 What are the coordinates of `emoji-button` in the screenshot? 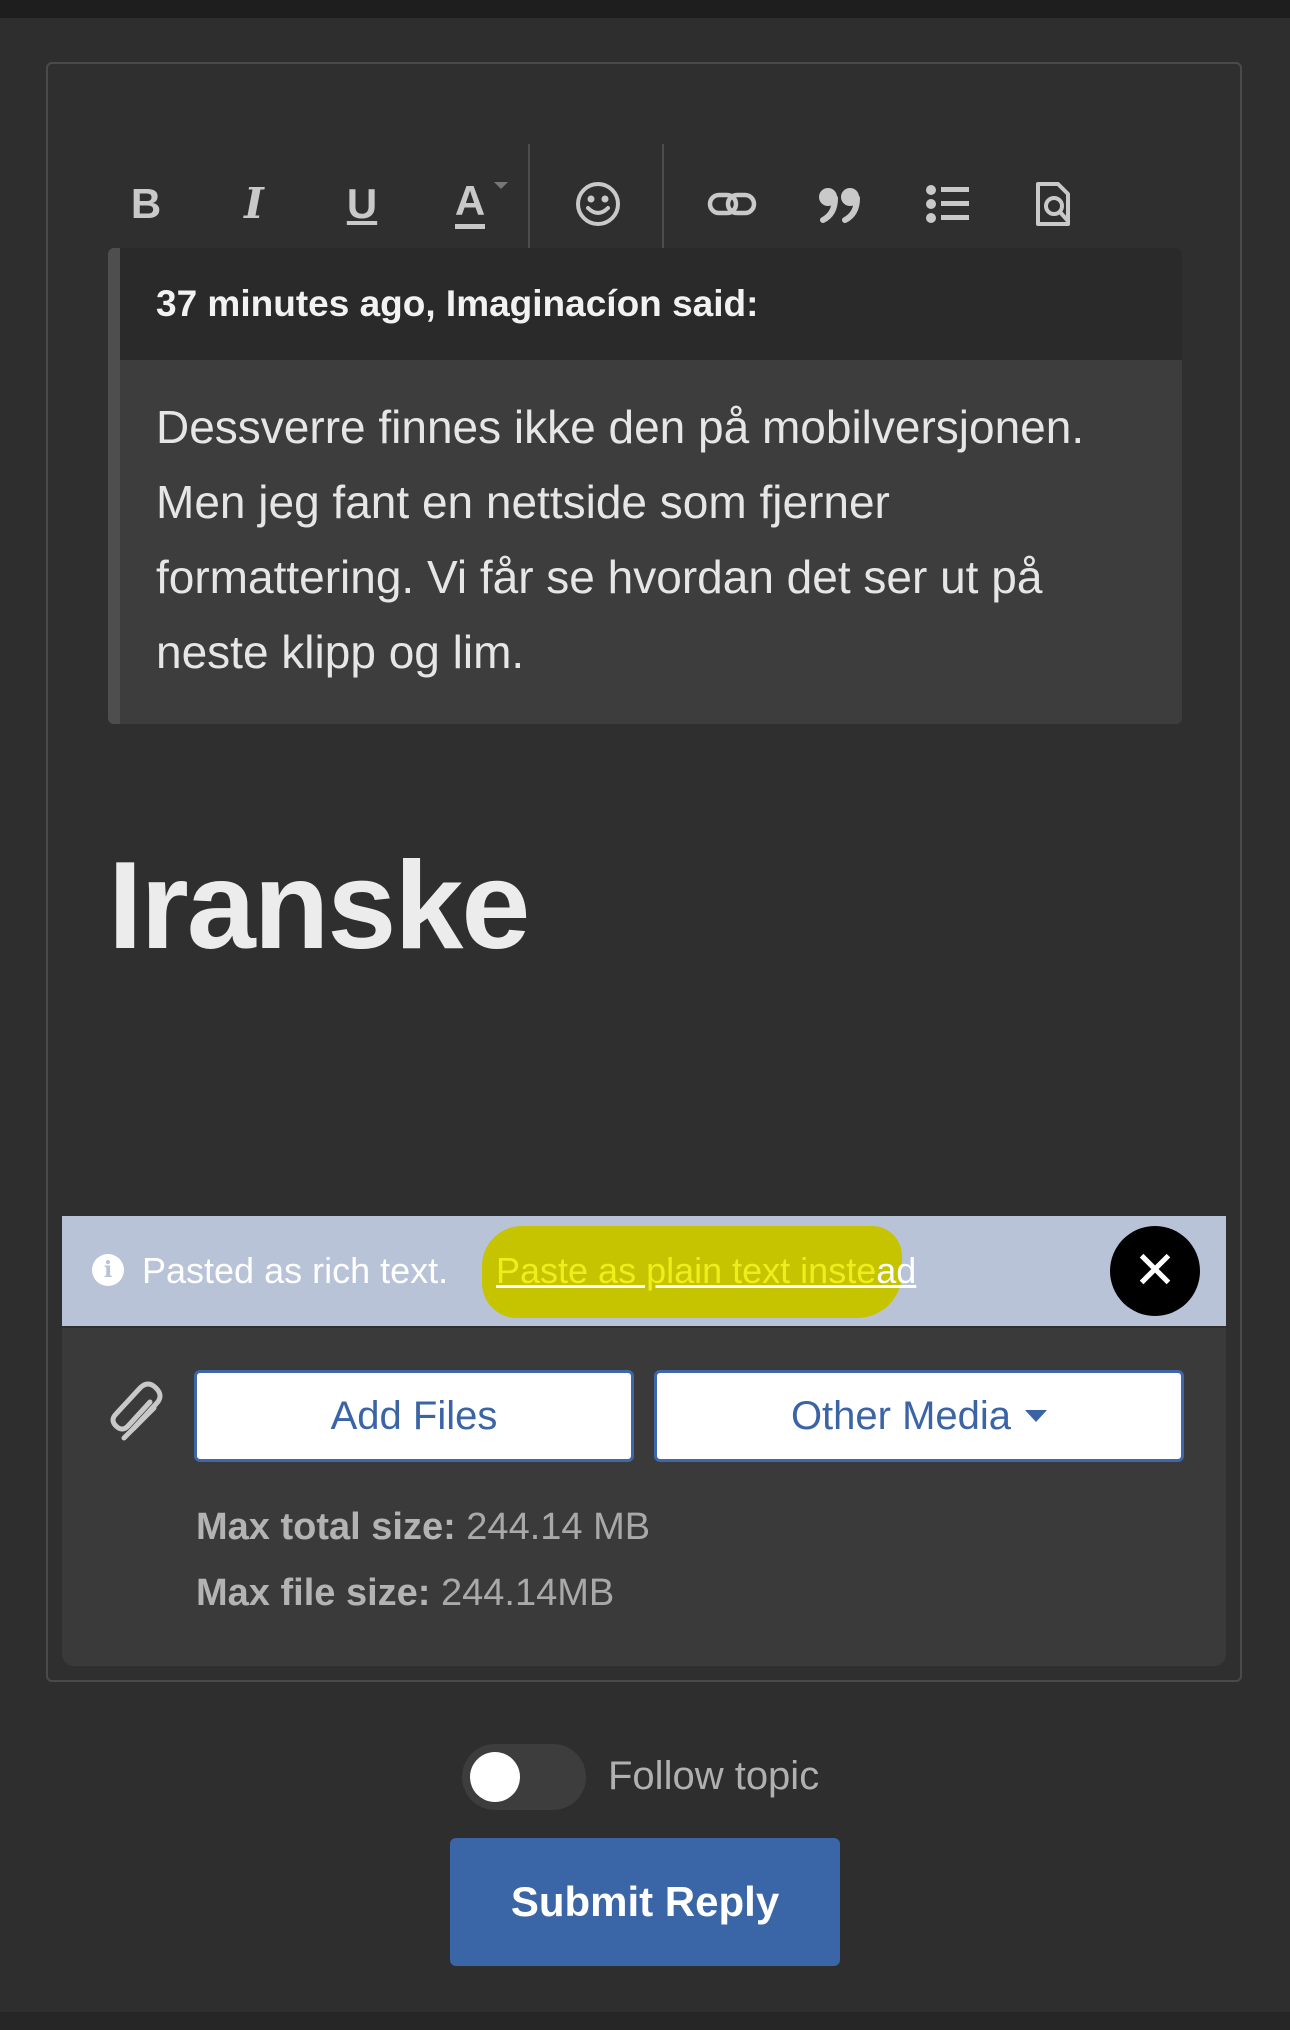 It's located at (598, 204).